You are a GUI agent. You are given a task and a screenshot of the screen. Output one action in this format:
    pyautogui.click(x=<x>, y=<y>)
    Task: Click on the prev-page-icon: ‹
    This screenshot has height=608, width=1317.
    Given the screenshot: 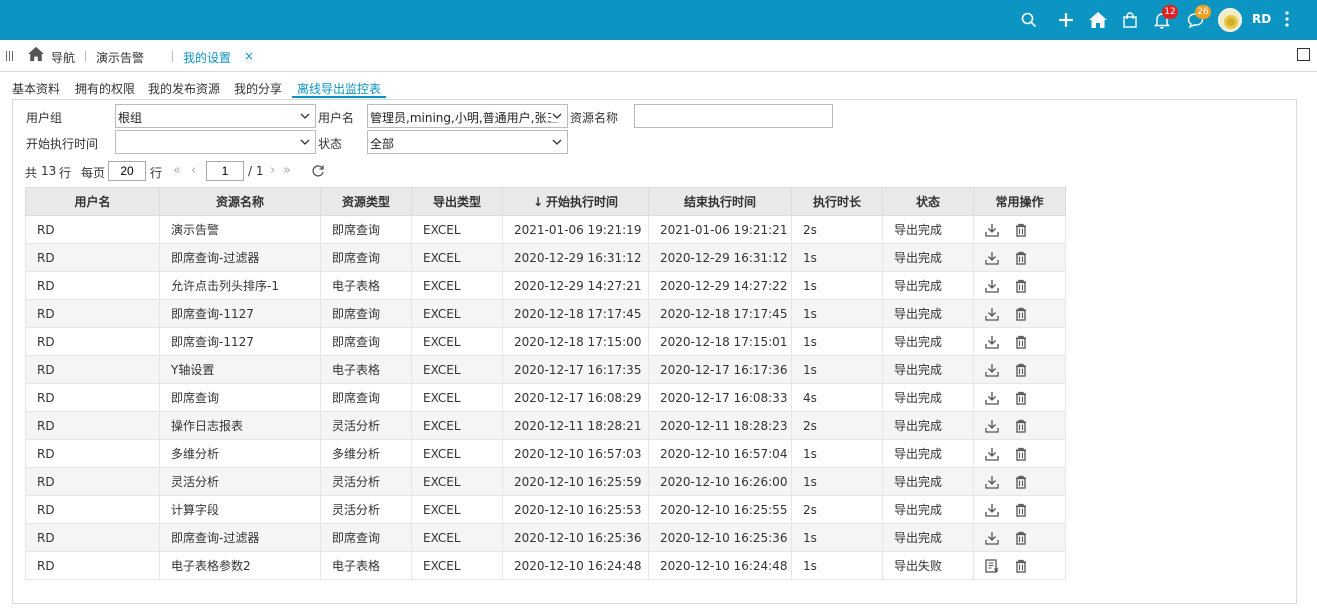 What is the action you would take?
    pyautogui.click(x=193, y=170)
    